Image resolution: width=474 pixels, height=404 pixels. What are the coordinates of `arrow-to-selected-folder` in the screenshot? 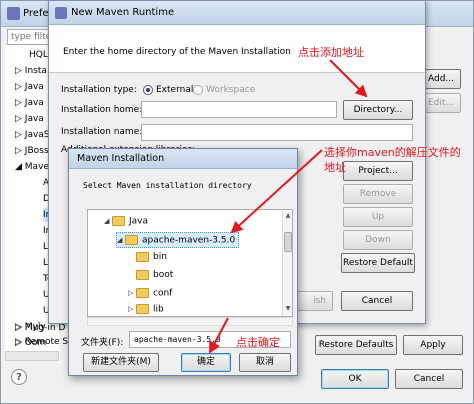 It's located at (276, 191).